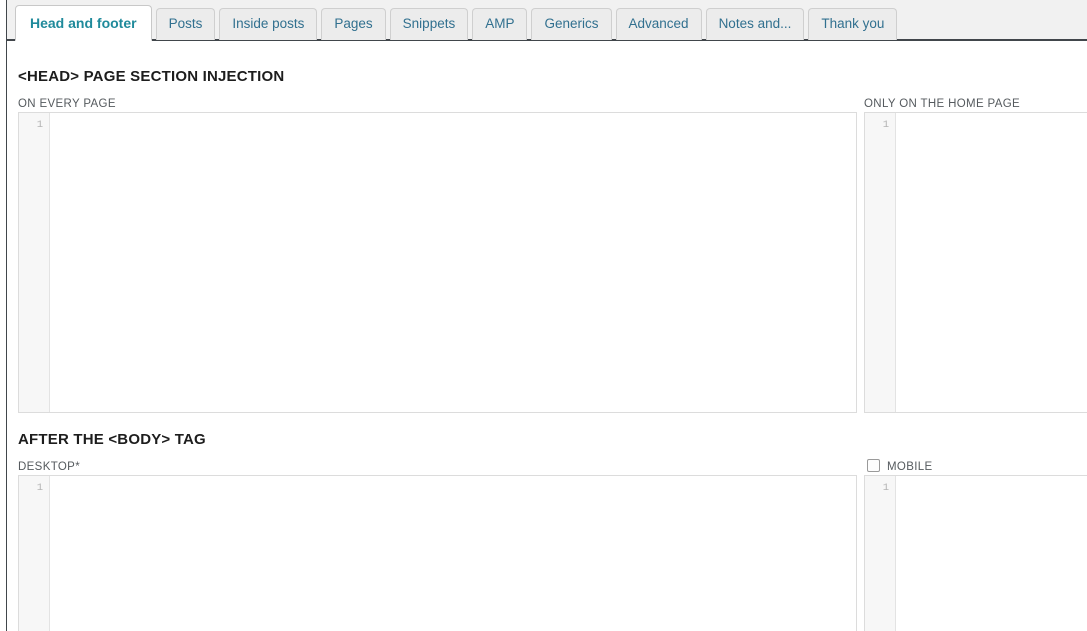  What do you see at coordinates (571, 24) in the screenshot?
I see `tab-generics: Generics` at bounding box center [571, 24].